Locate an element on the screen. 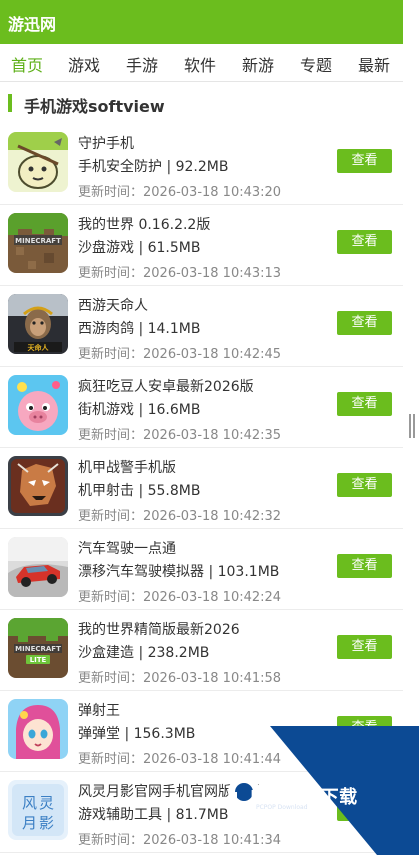  app-meta: 机甲射击 | 55.8MB is located at coordinates (139, 491).